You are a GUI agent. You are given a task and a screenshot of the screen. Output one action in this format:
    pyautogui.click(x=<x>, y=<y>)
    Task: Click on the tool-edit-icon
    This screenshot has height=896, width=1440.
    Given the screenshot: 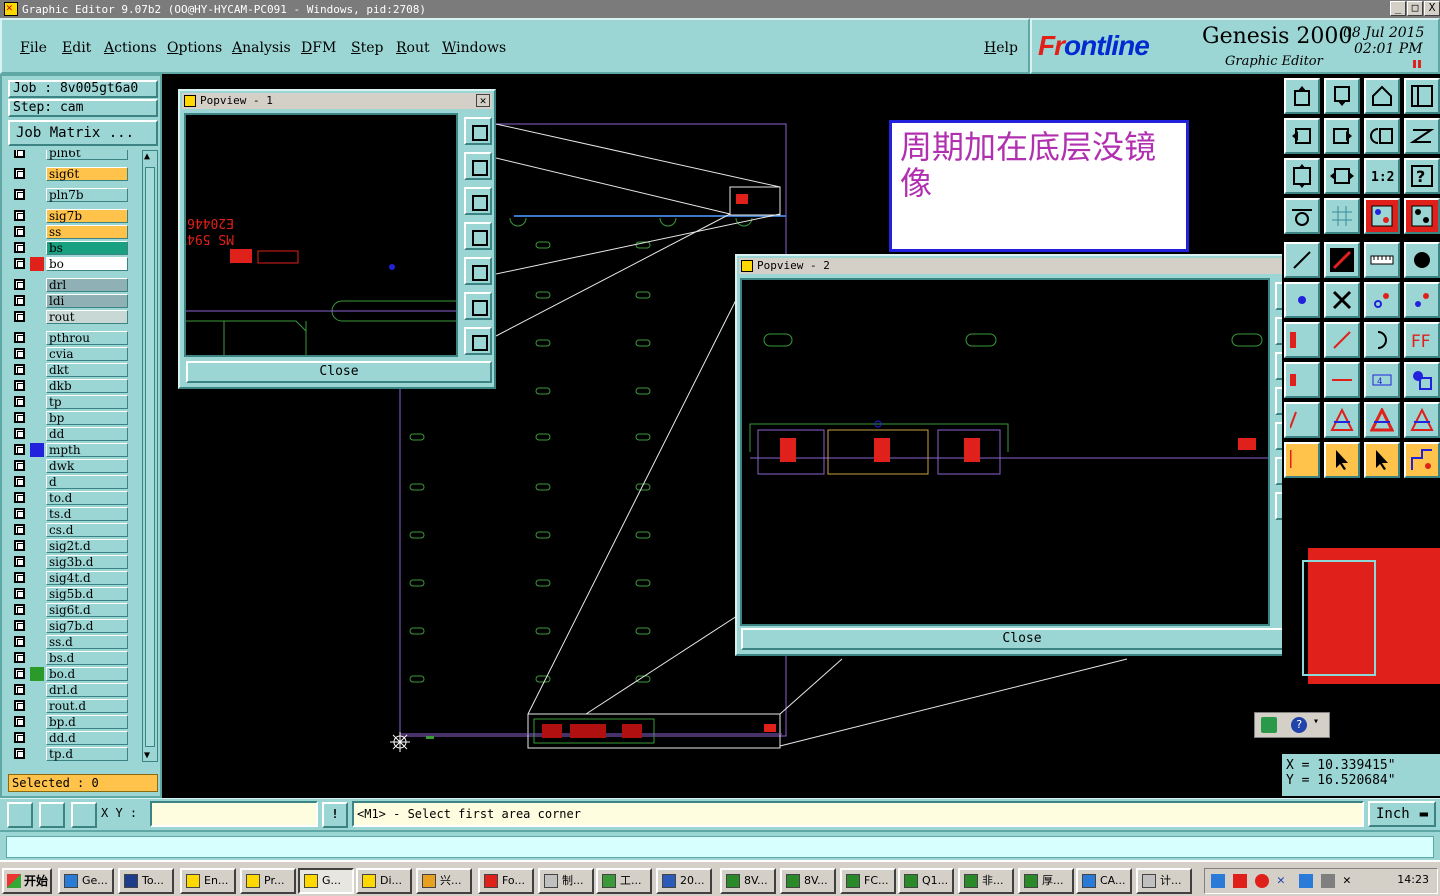 What is the action you would take?
    pyautogui.click(x=1302, y=340)
    